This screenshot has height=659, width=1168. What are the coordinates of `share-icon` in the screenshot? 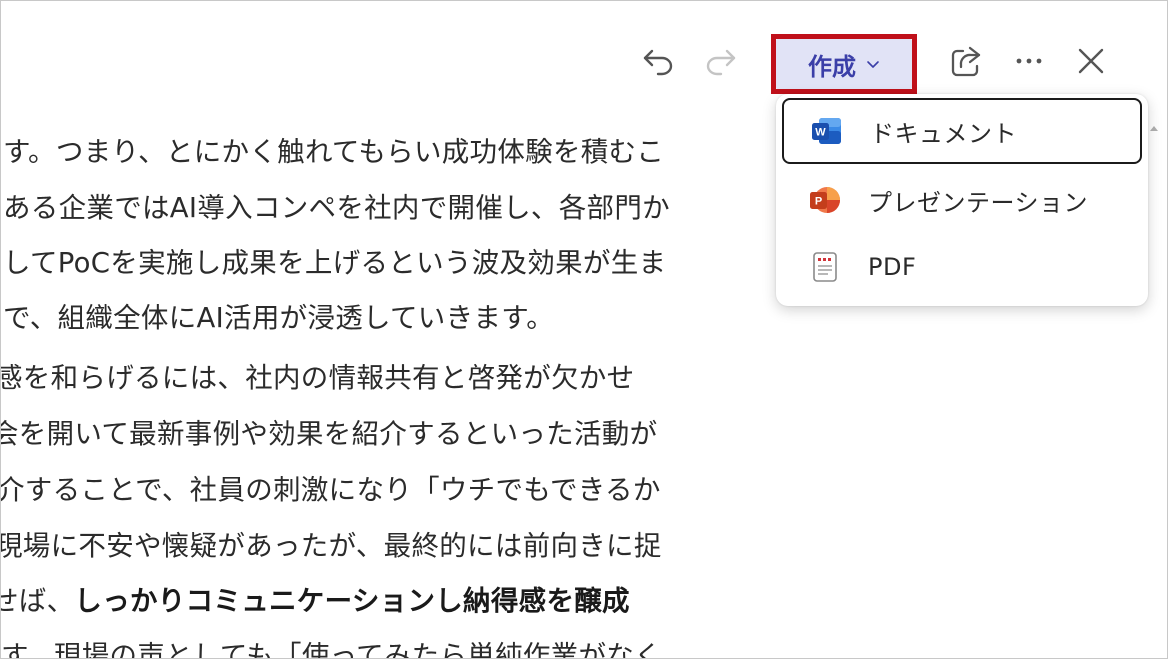 It's located at (966, 61).